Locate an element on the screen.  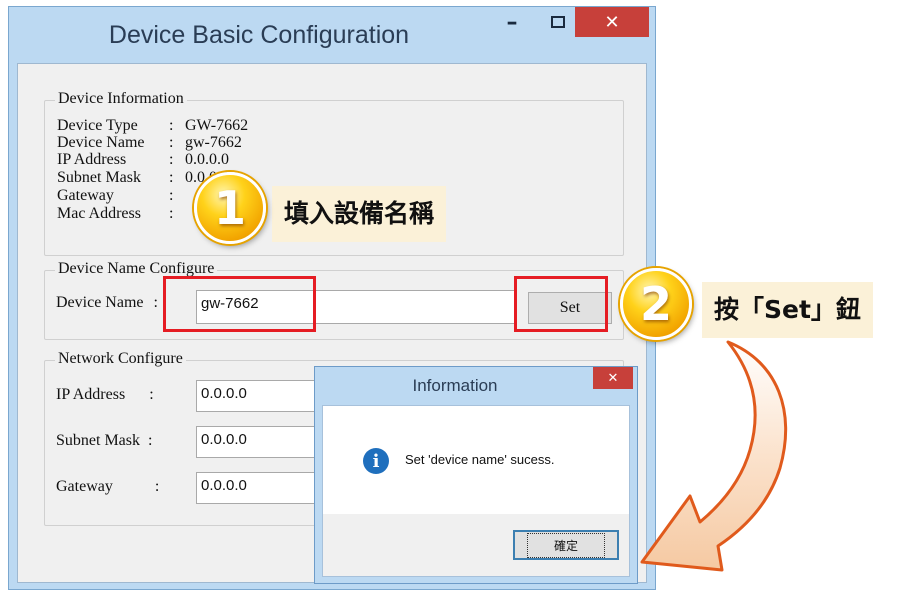
gateway-label-text: Gateway is located at coordinates (84, 486).